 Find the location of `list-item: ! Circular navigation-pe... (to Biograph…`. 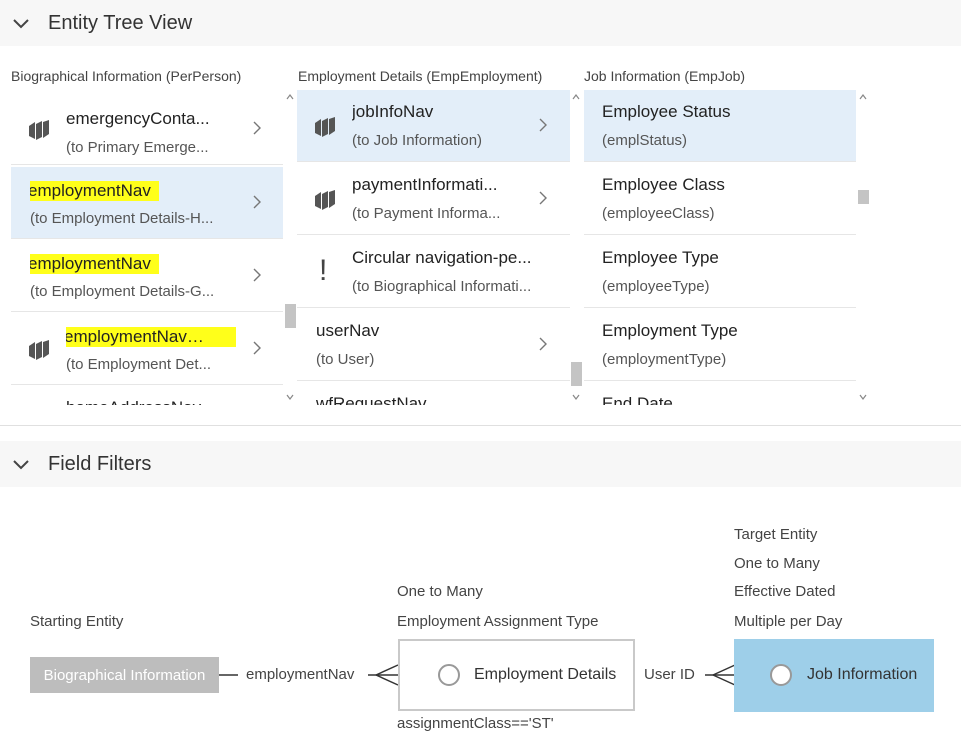

list-item: ! Circular navigation-pe... (to Biograph… is located at coordinates (433, 272).